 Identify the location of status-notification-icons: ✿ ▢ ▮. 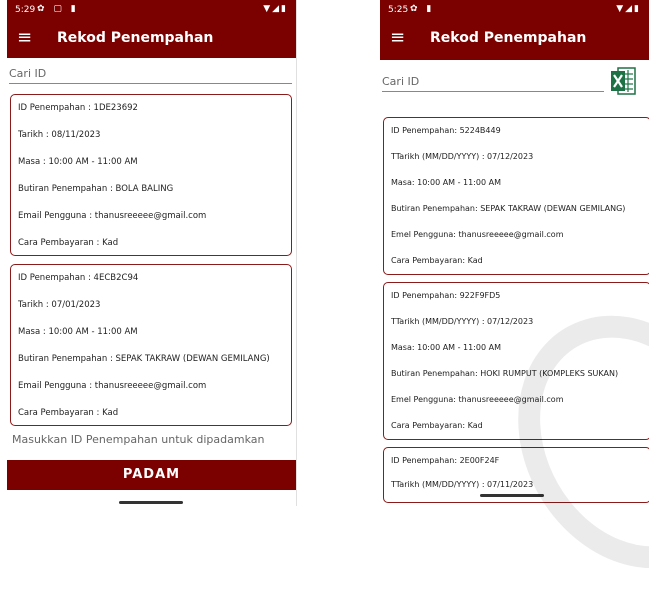
(58, 9).